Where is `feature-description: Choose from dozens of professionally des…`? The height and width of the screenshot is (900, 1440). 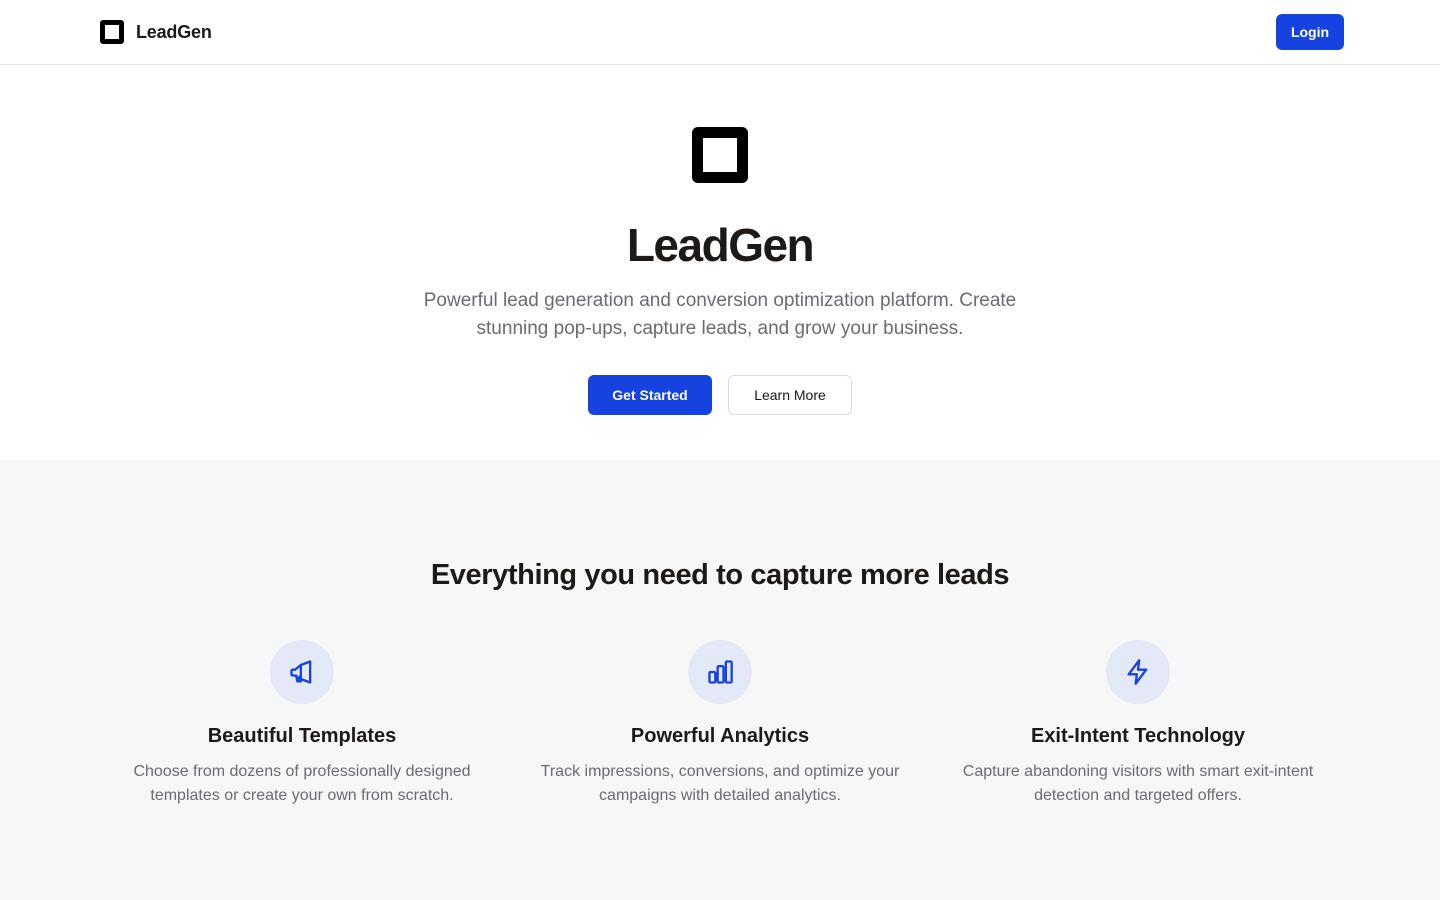 feature-description: Choose from dozens of professionally des… is located at coordinates (302, 783).